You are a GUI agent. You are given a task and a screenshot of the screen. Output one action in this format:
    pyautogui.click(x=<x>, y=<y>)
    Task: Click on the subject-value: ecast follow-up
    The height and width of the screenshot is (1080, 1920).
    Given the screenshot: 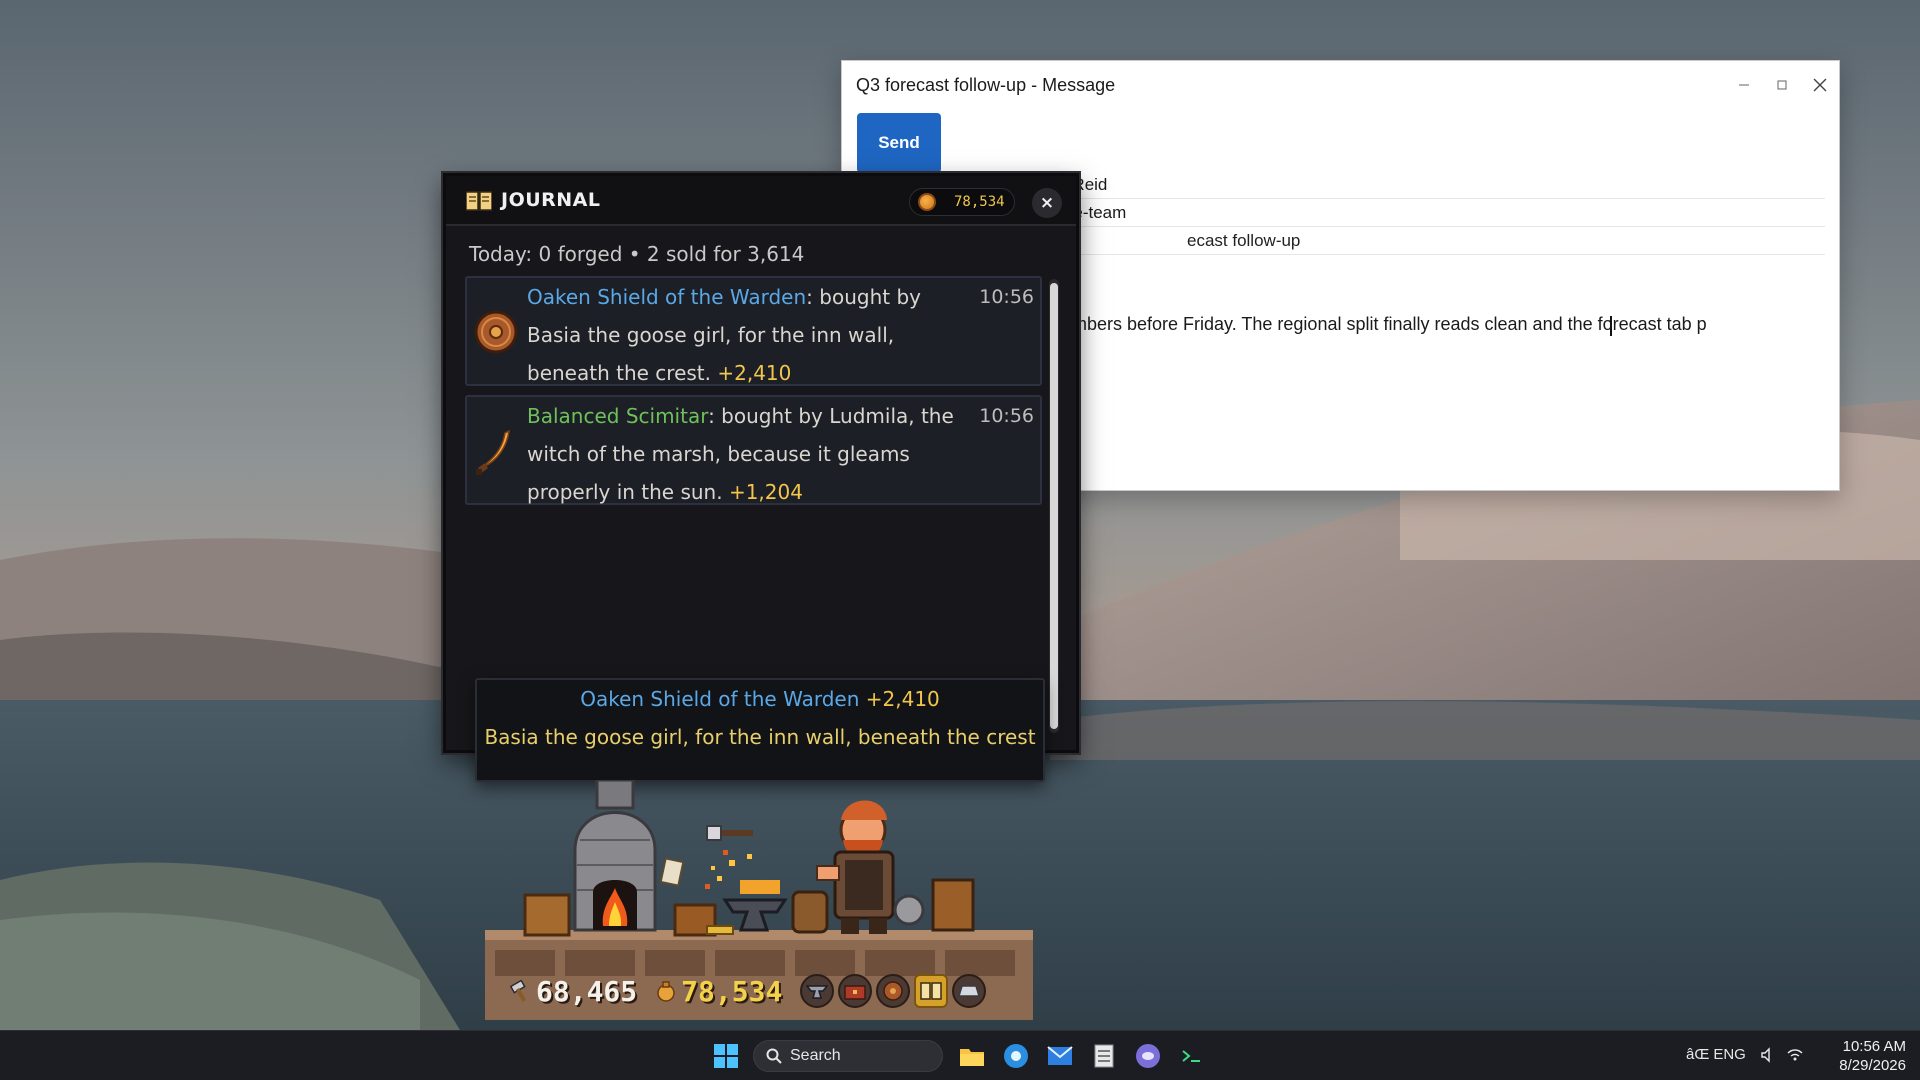 What is the action you would take?
    pyautogui.click(x=1243, y=241)
    